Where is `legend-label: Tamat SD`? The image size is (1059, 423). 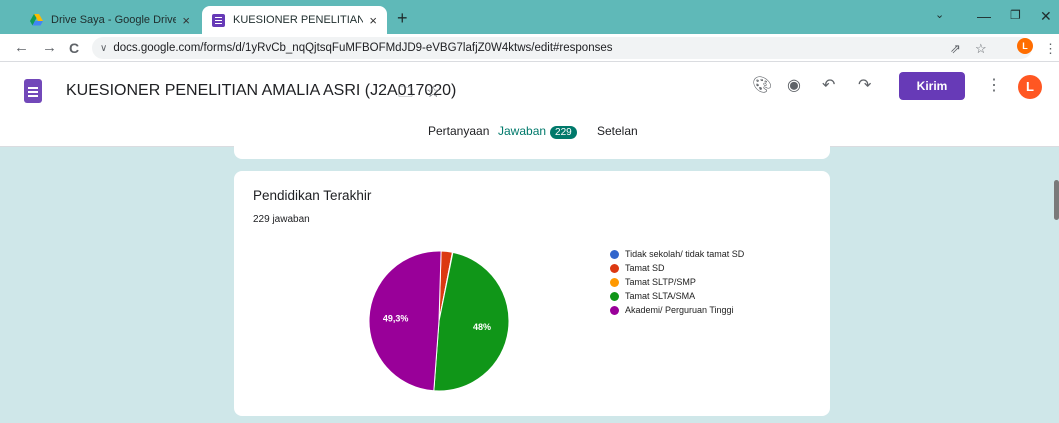 legend-label: Tamat SD is located at coordinates (645, 268).